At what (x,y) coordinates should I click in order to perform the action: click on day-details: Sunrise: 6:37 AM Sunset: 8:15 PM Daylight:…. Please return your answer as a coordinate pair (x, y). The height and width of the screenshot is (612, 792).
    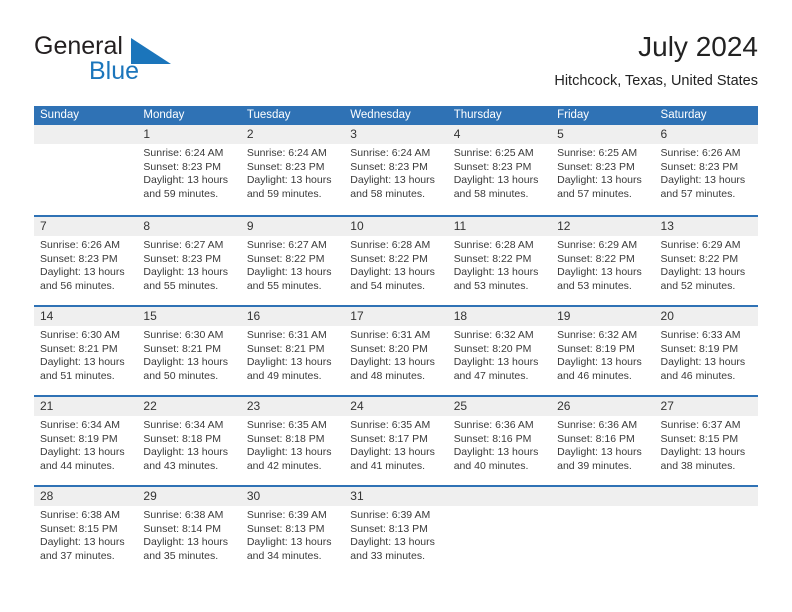
    Looking at the image, I should click on (706, 446).